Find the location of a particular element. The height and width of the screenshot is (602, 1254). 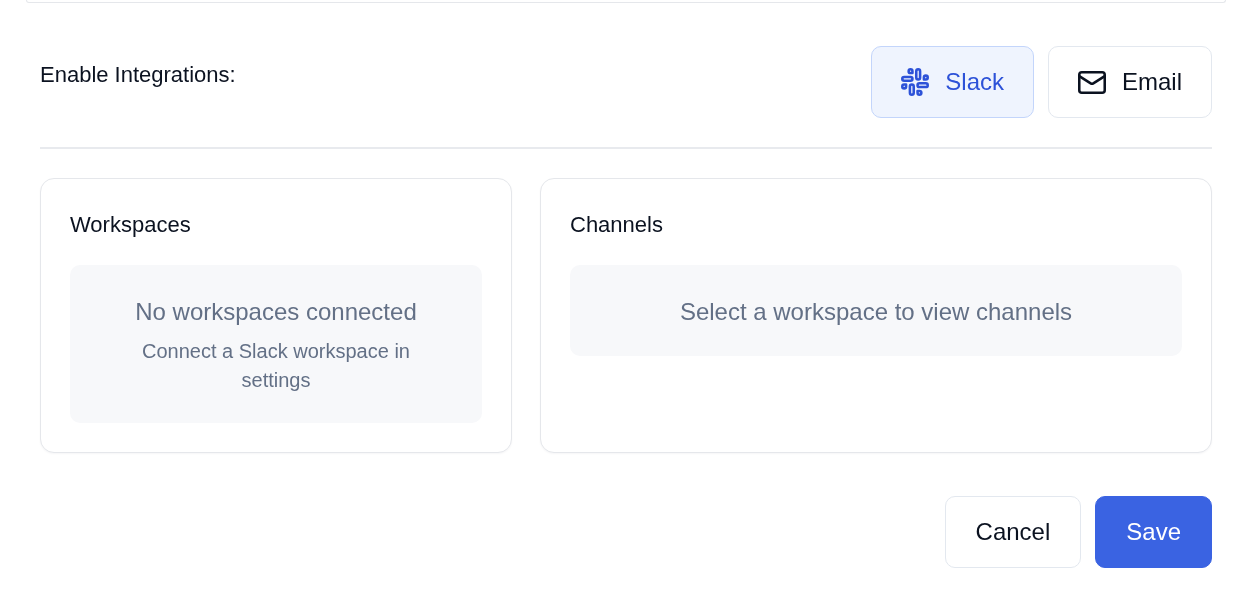

slack-button: Slack is located at coordinates (952, 82).